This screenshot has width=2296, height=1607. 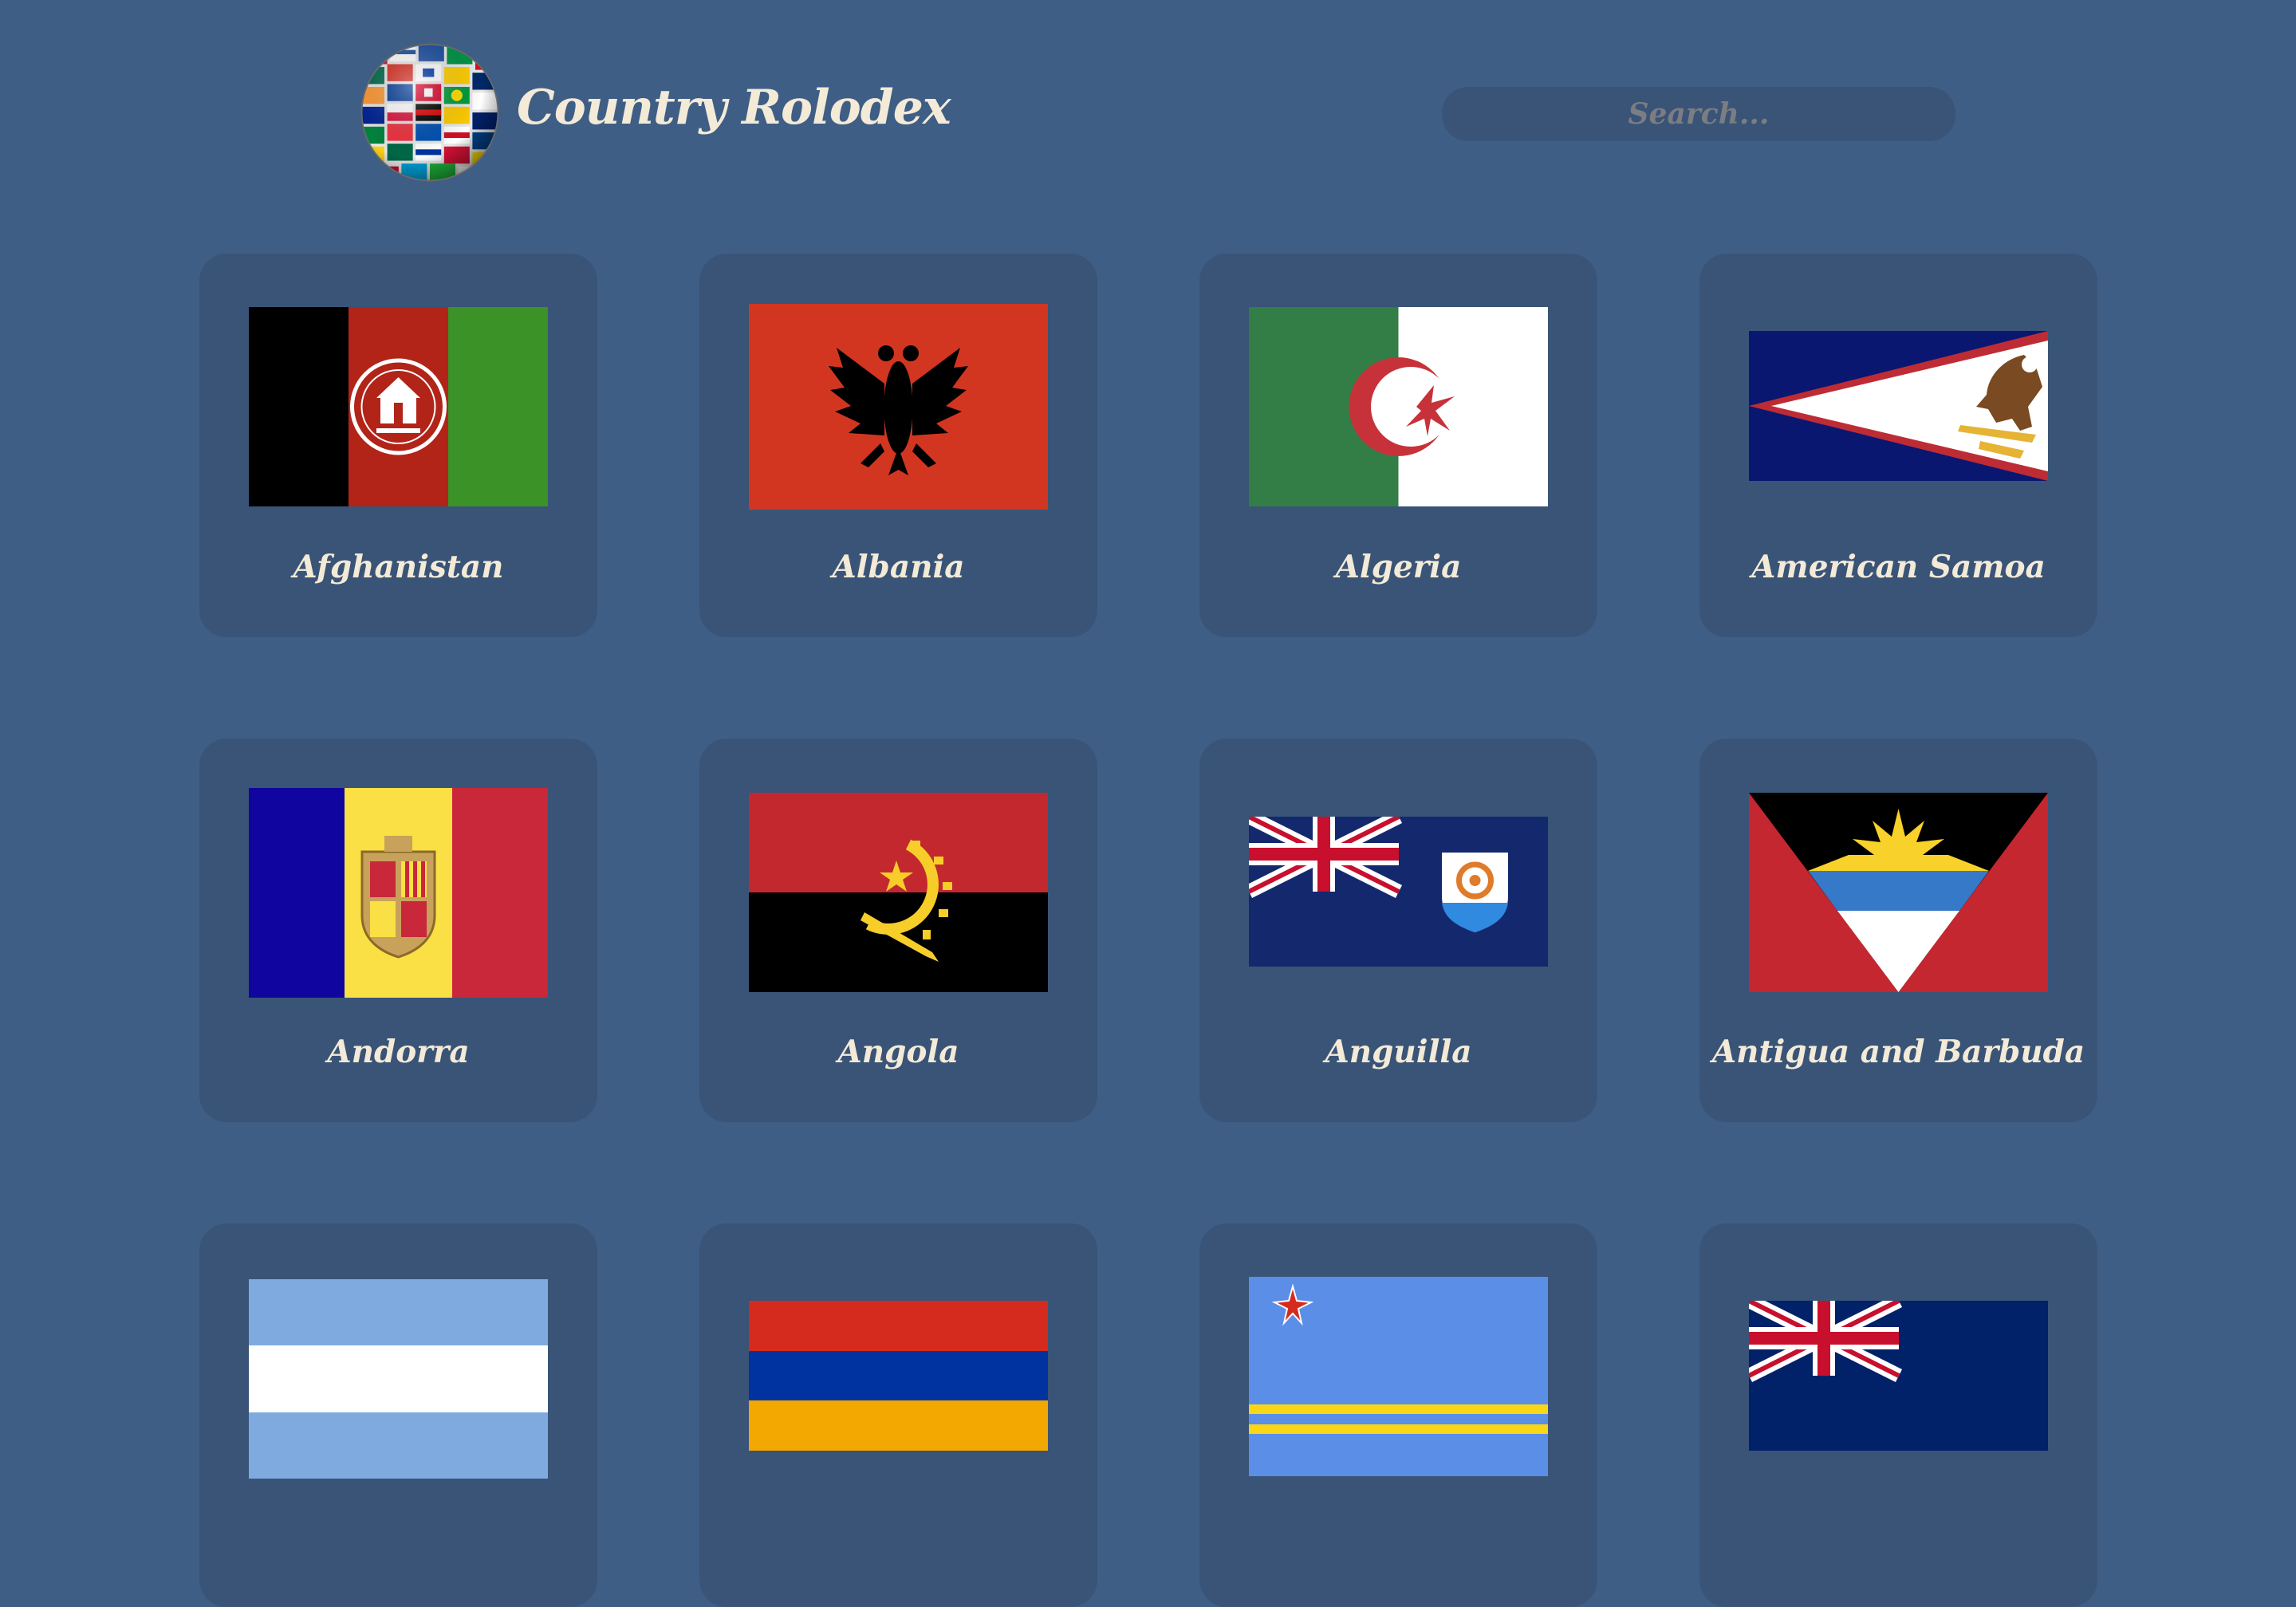 I want to click on country-card-antigua-and-barbuda: Antigua and Barbuda, so click(x=1898, y=931).